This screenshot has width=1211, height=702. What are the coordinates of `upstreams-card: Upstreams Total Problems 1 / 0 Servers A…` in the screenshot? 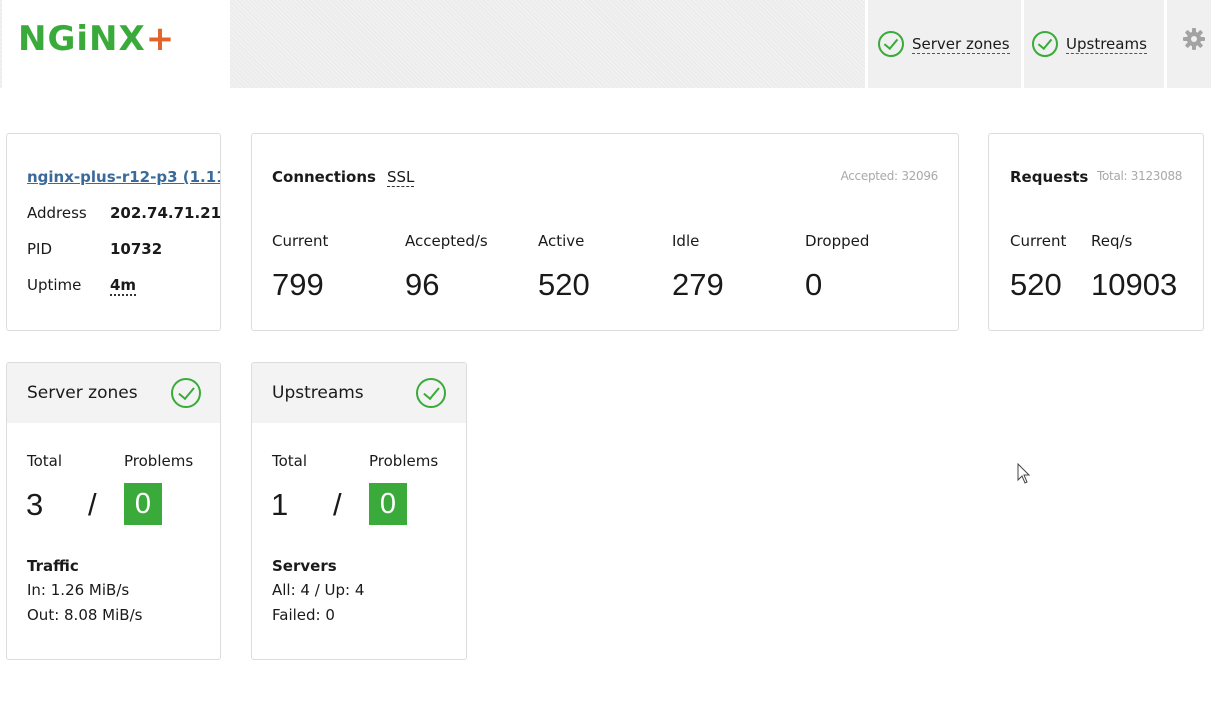 It's located at (359, 511).